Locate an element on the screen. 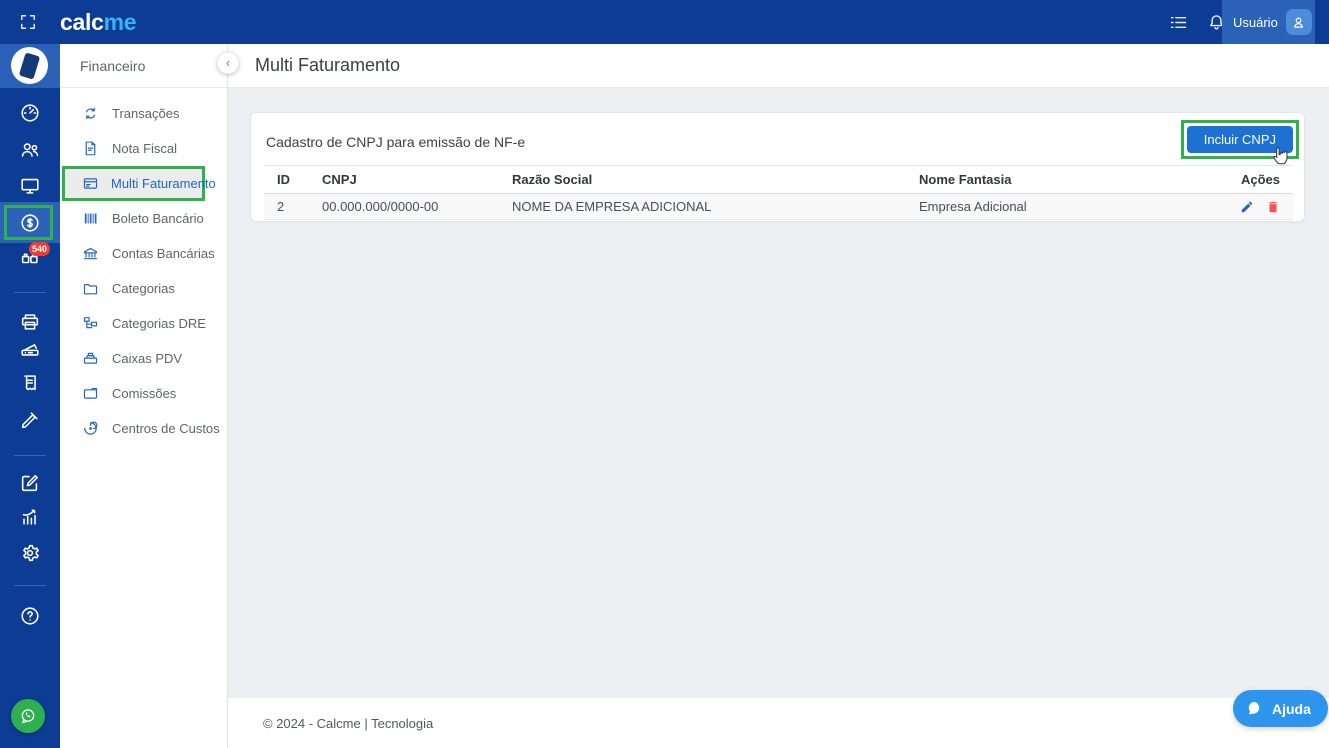 The width and height of the screenshot is (1329, 748). table-header-row: ID CNPJ Razão Social Nome Fantasia Ações is located at coordinates (778, 179).